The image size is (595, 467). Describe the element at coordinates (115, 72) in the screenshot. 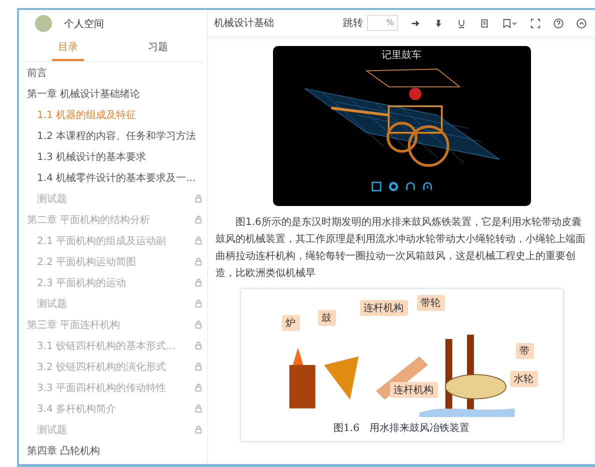

I see `chapter-item: 前言` at that location.